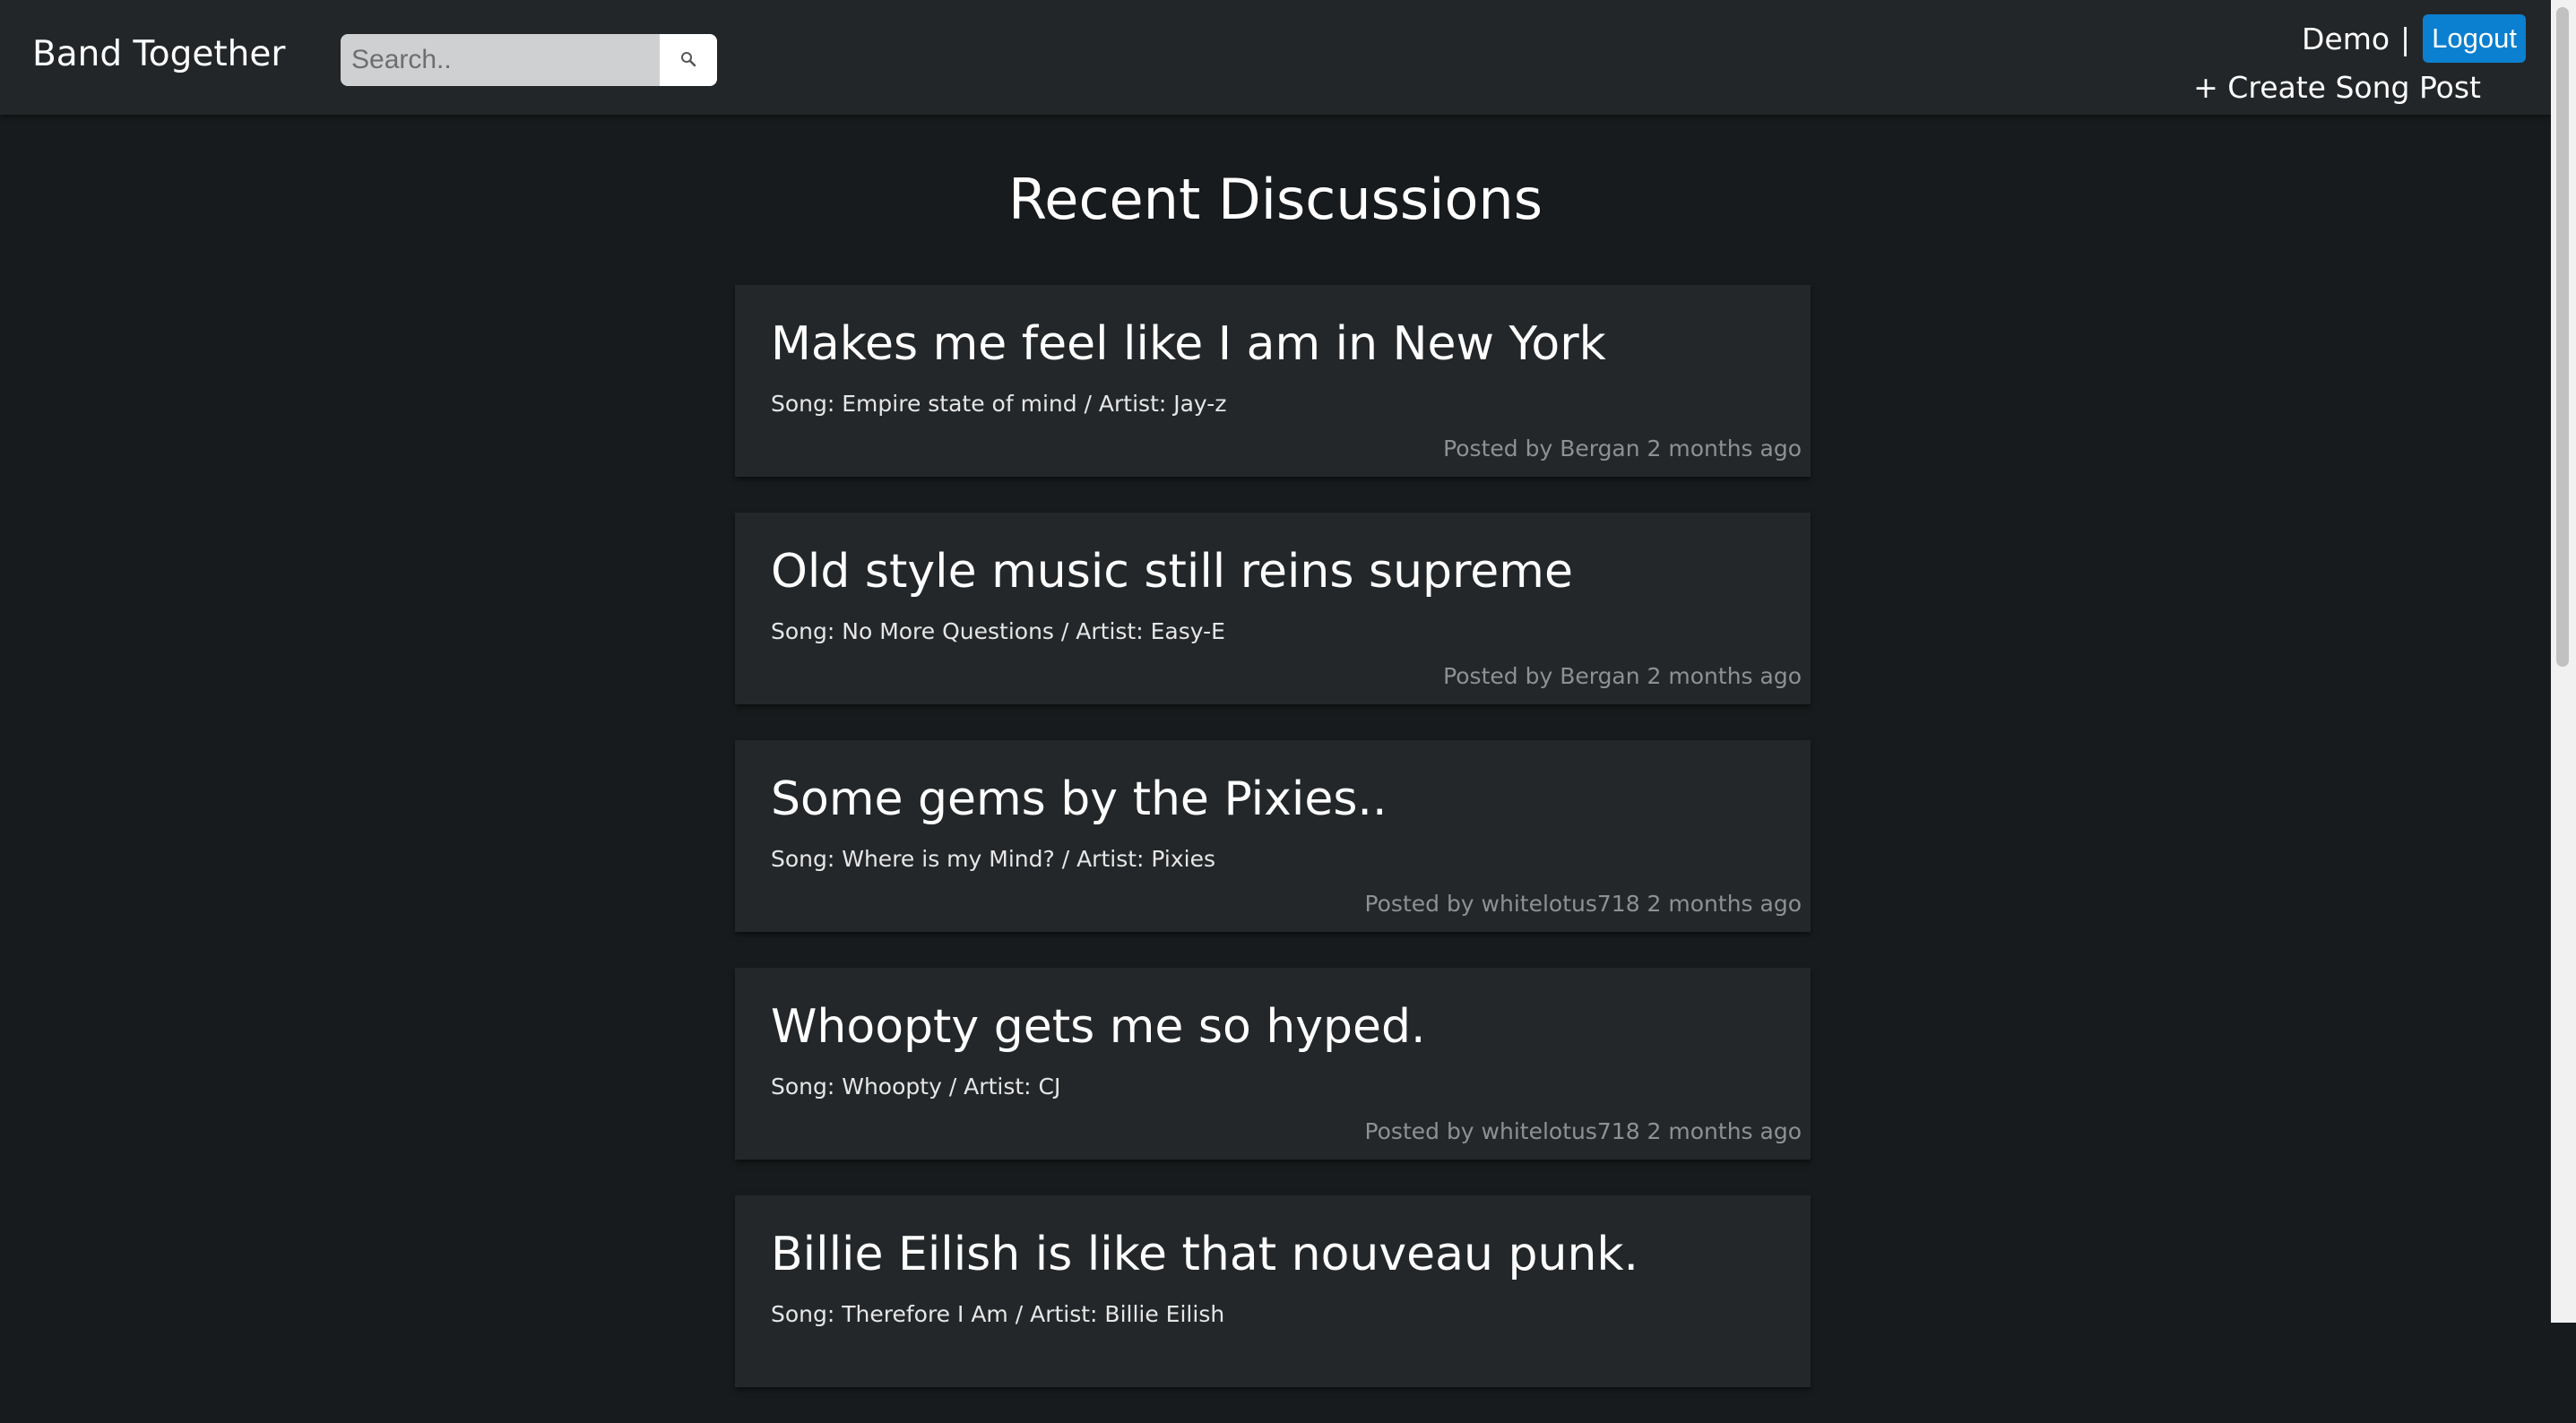 The image size is (2576, 1423). What do you see at coordinates (1188, 344) in the screenshot?
I see `post-title: Makes me feel like I am in New York` at bounding box center [1188, 344].